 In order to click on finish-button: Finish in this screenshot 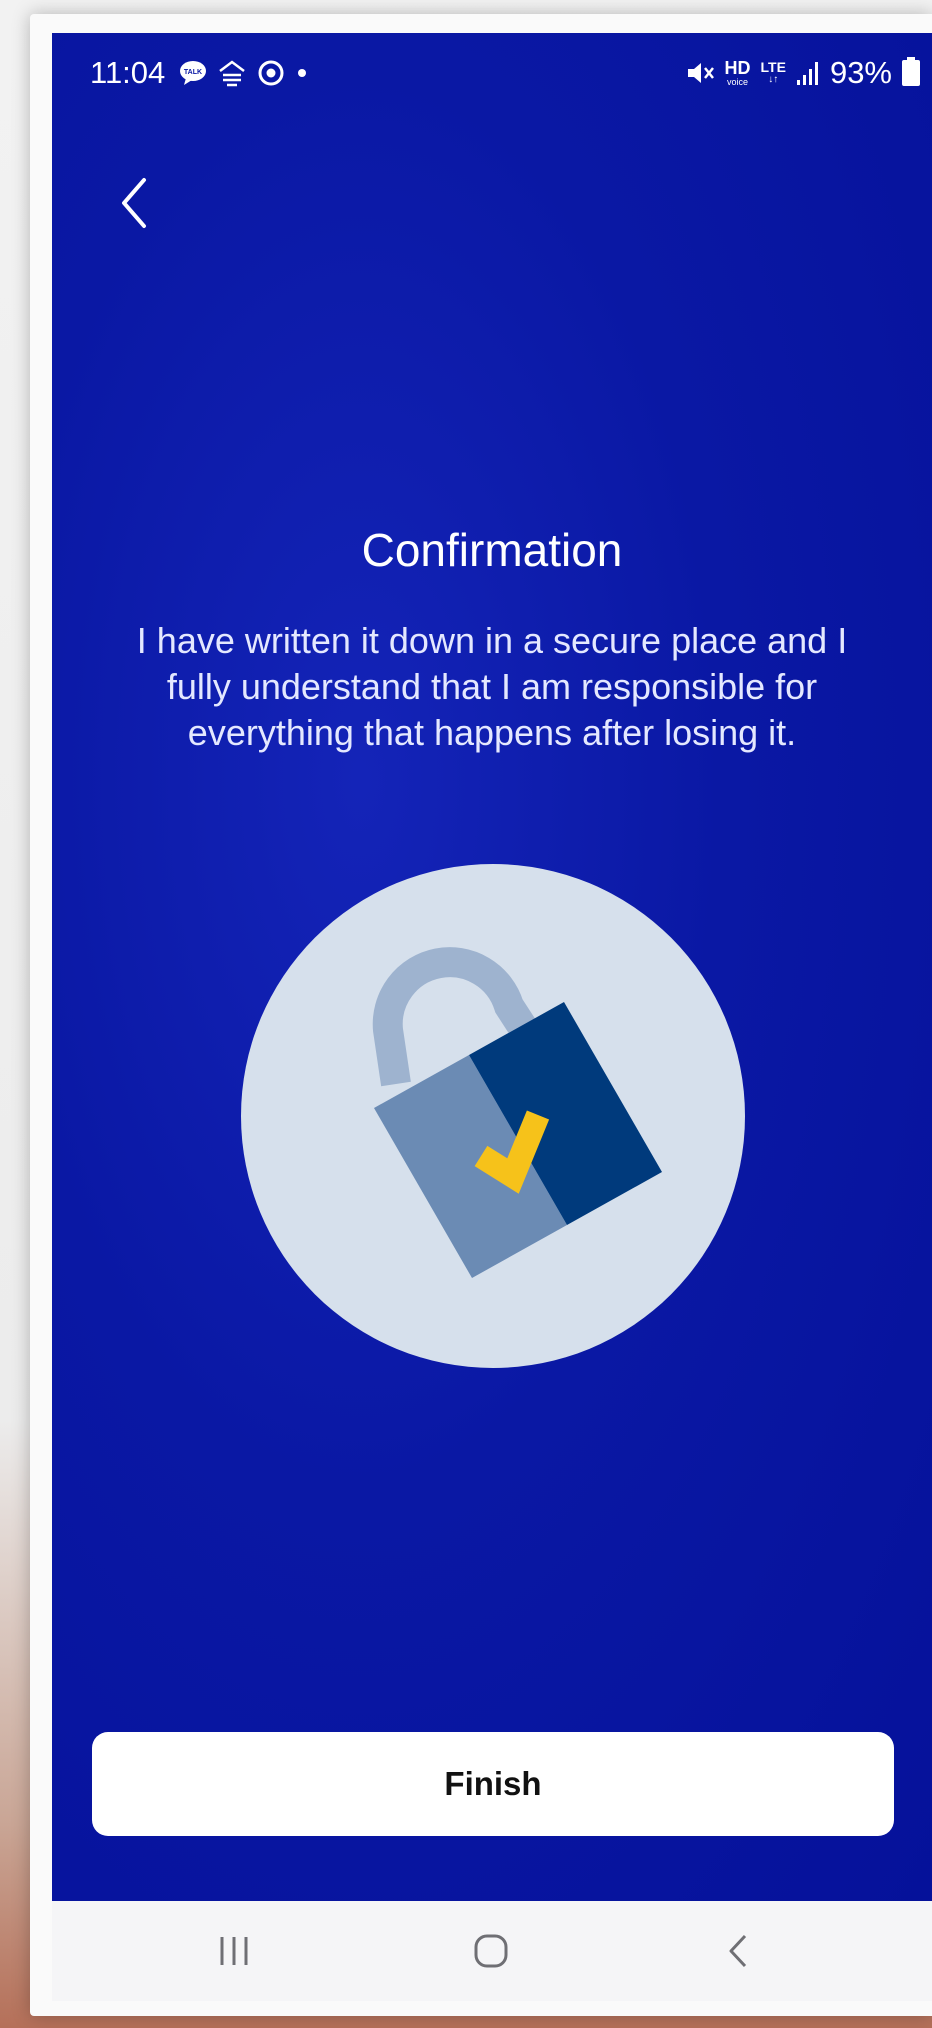, I will do `click(493, 1784)`.